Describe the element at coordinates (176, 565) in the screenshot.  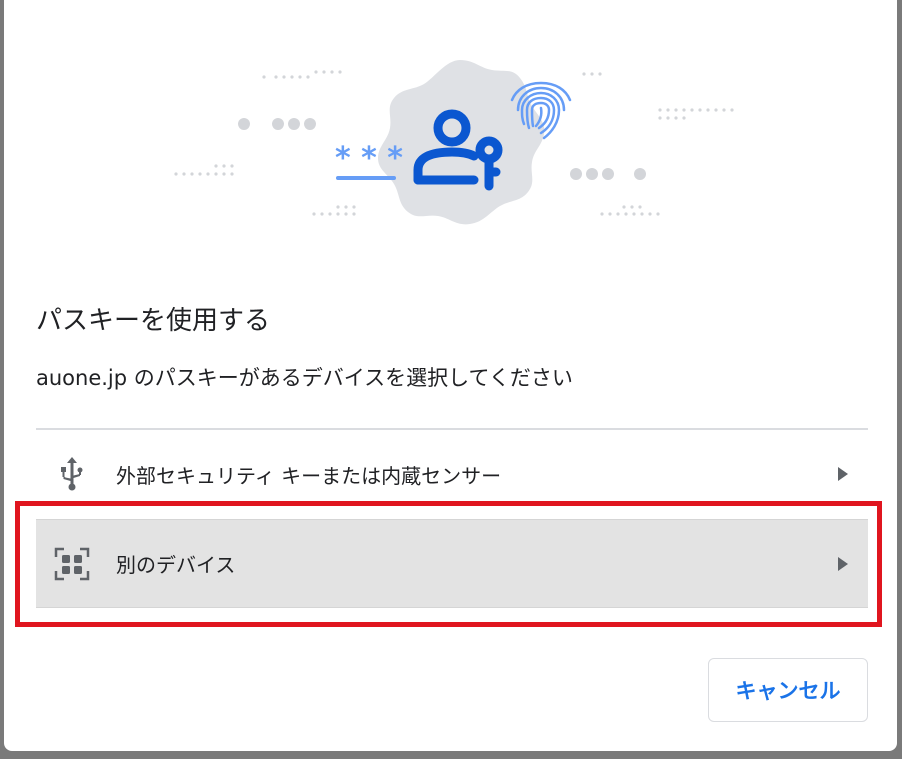
I see `option-label: 別のデバイス` at that location.